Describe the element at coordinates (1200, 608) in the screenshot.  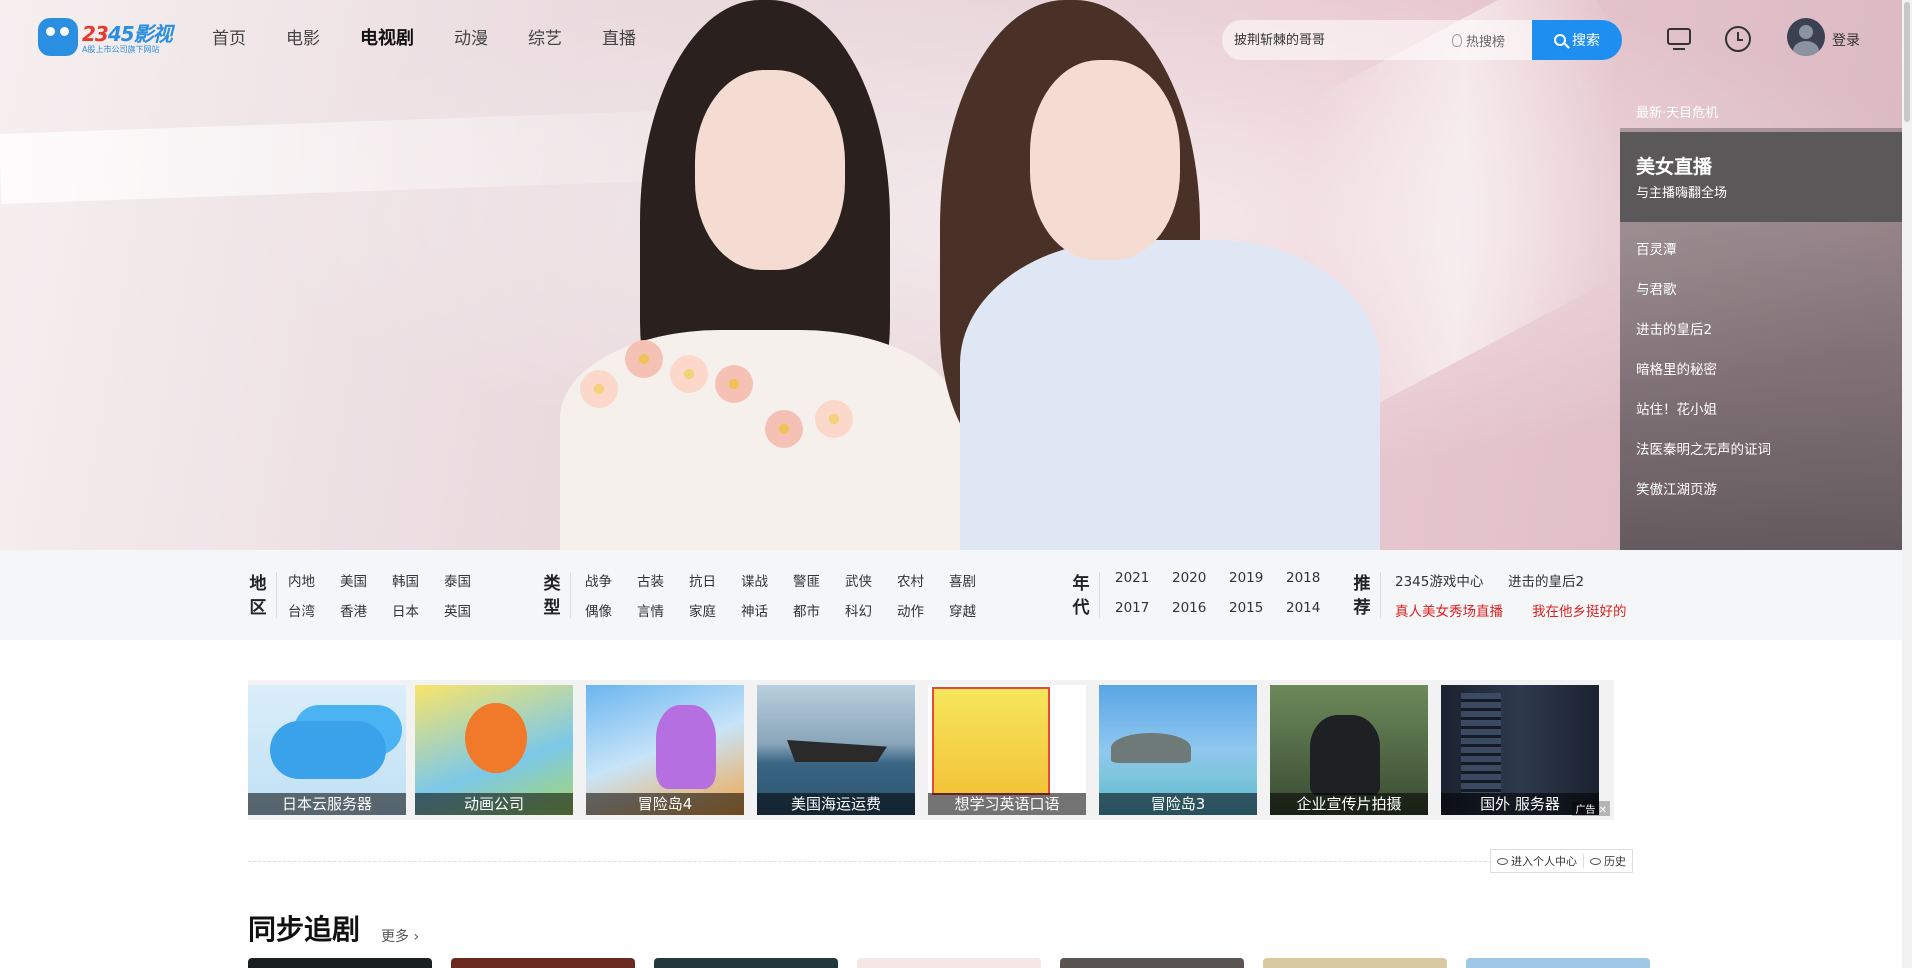
I see `filter-option: 2016` at that location.